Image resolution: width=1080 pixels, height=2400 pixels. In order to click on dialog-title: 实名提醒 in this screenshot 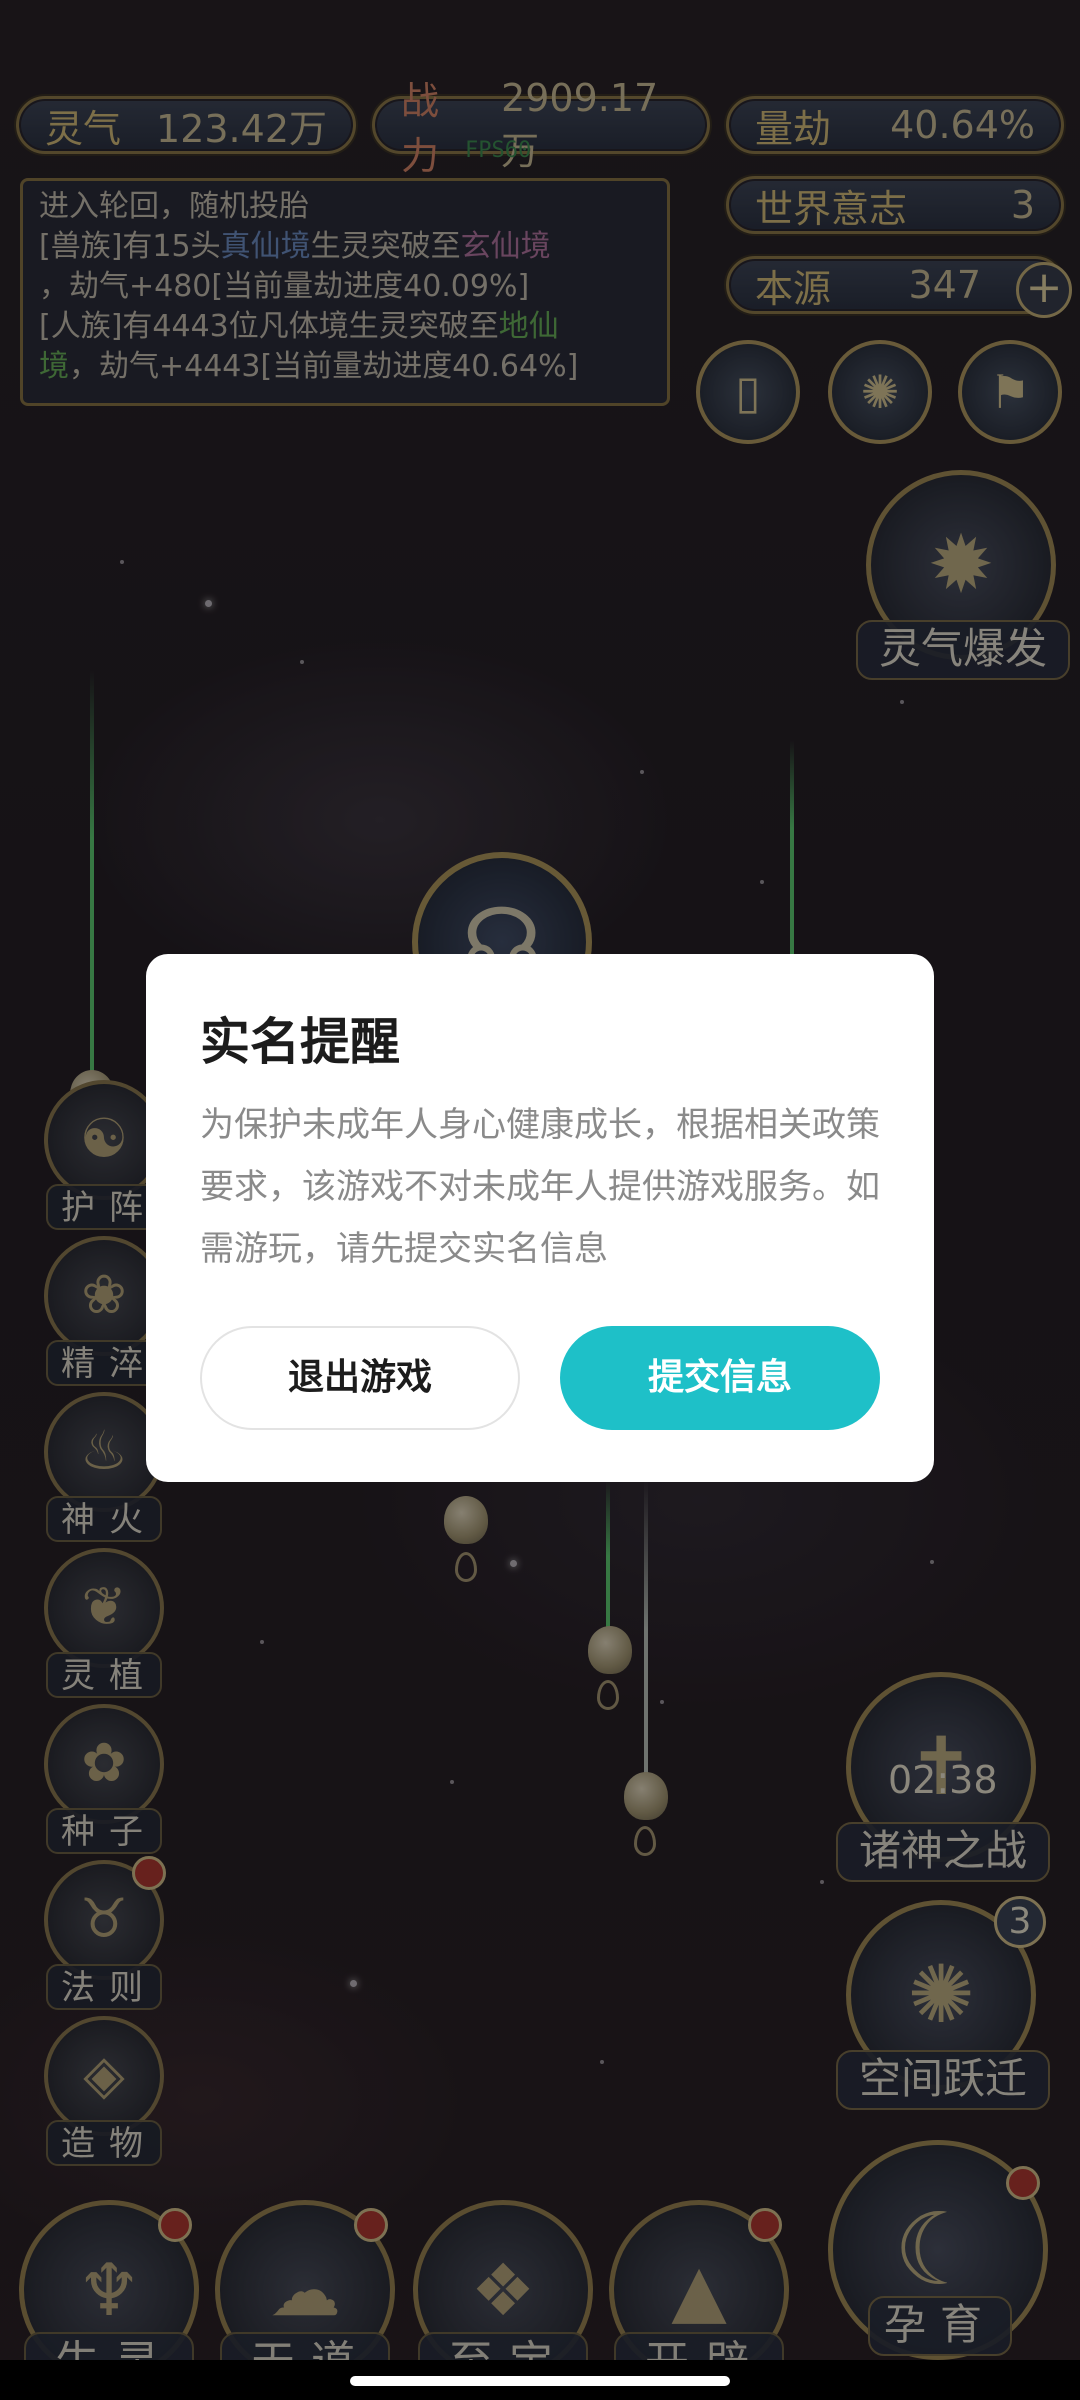, I will do `click(300, 1042)`.